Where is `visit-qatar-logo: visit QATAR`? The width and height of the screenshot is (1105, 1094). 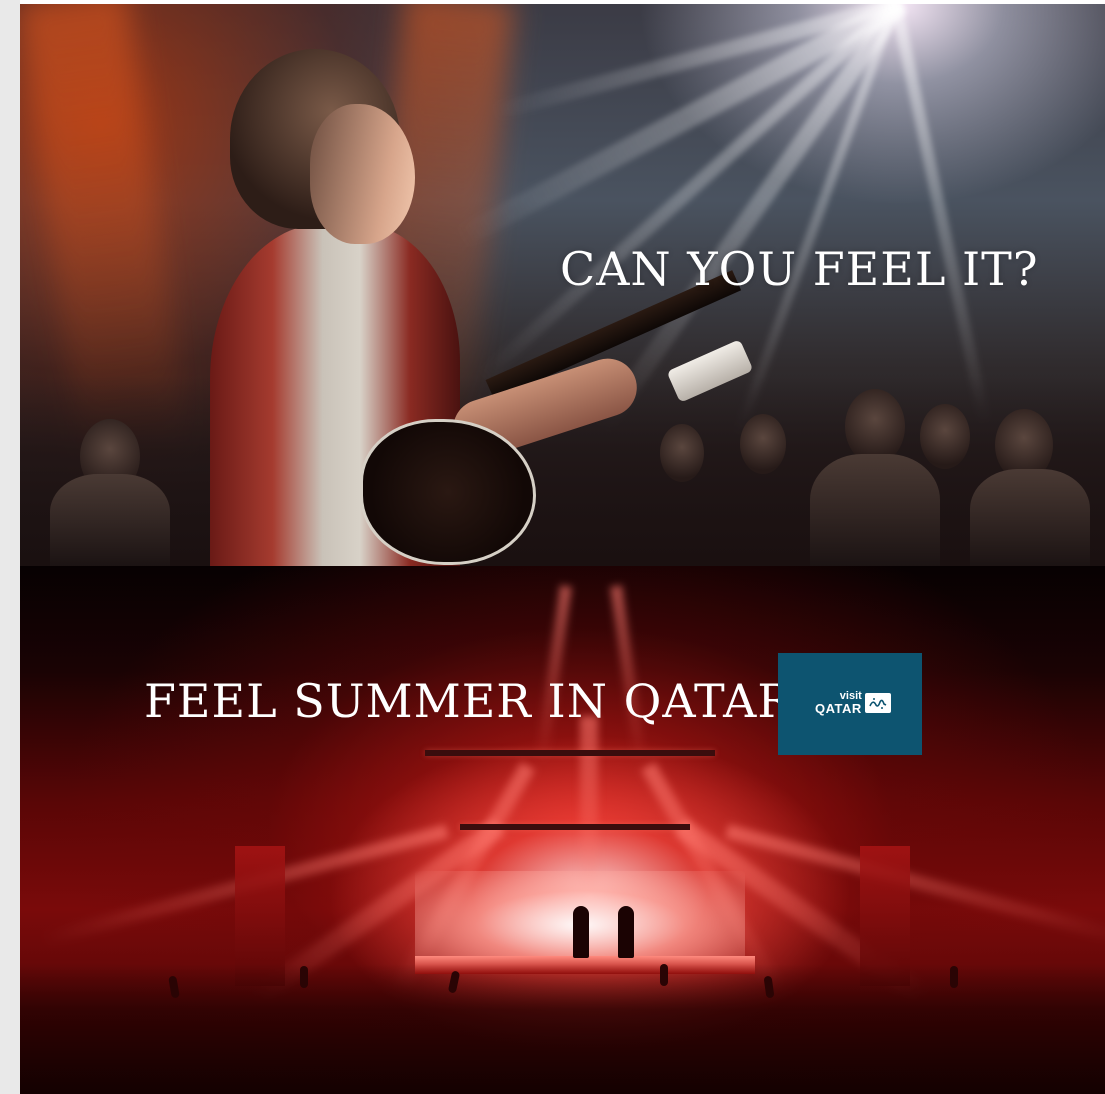 visit-qatar-logo: visit QATAR is located at coordinates (850, 704).